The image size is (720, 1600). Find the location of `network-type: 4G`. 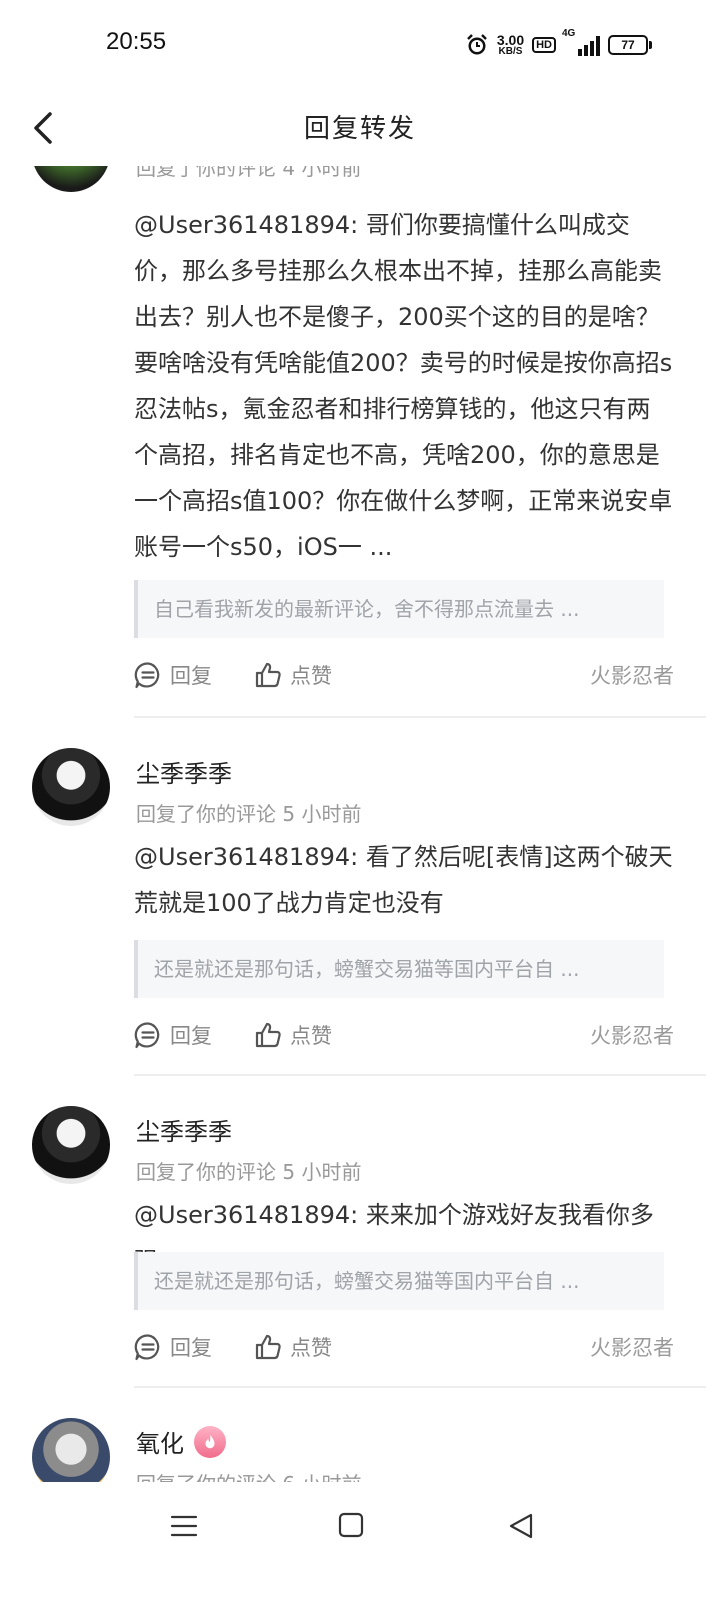

network-type: 4G is located at coordinates (569, 33).